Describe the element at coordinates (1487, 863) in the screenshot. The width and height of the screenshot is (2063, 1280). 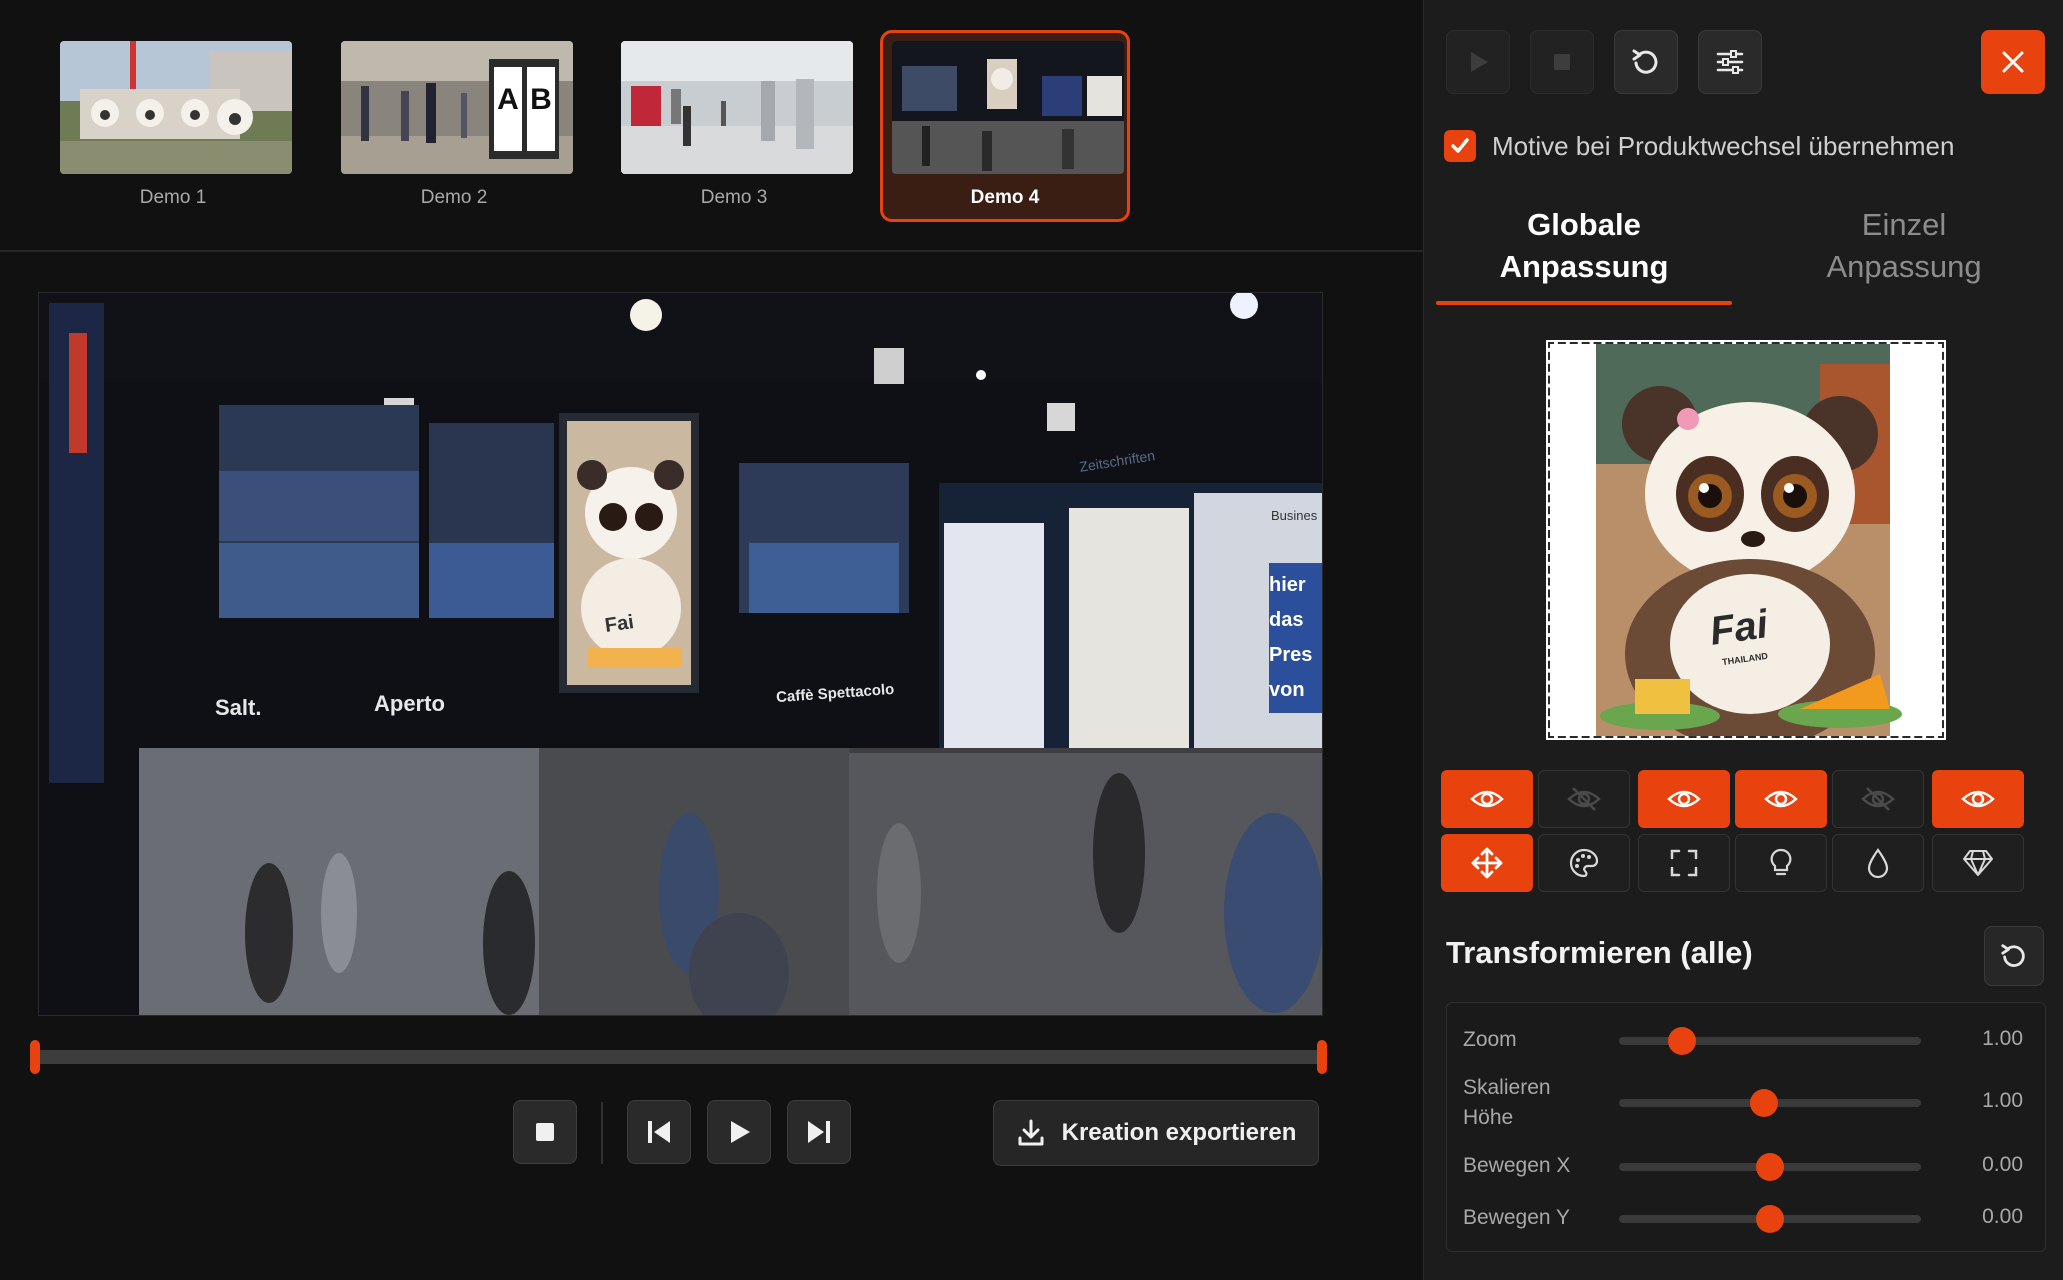
I see `tool-move` at that location.